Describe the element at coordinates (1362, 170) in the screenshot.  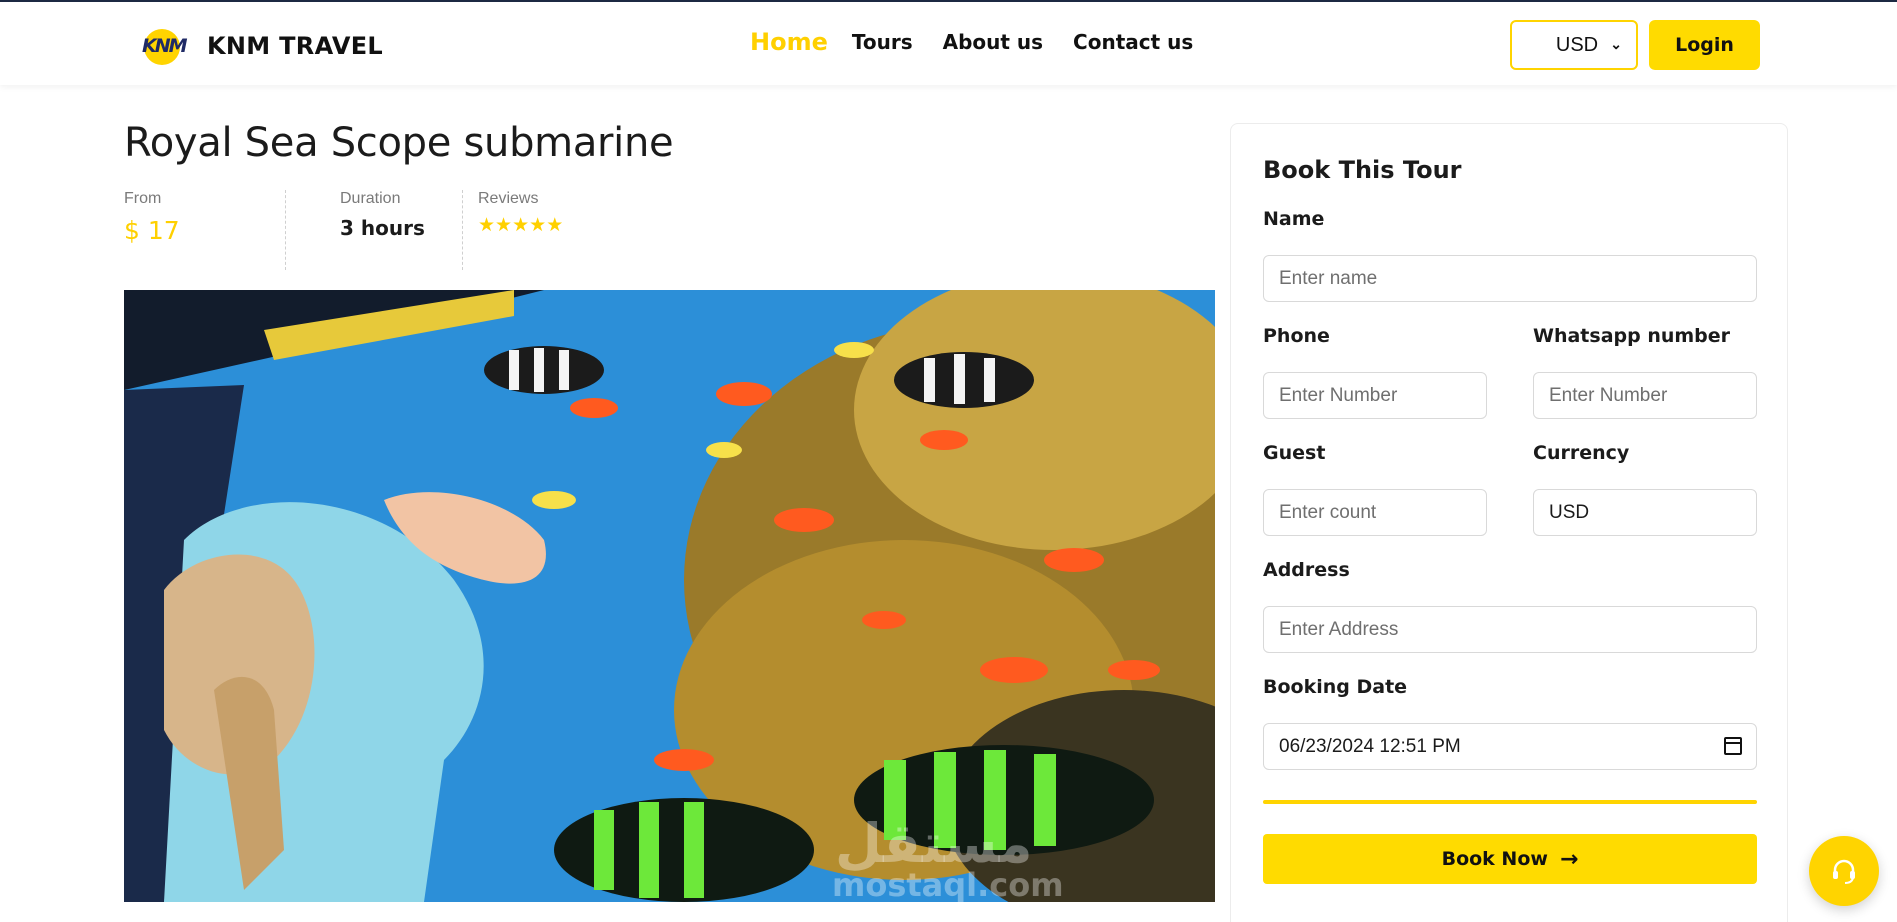
I see `booking-title: Book This Tour` at that location.